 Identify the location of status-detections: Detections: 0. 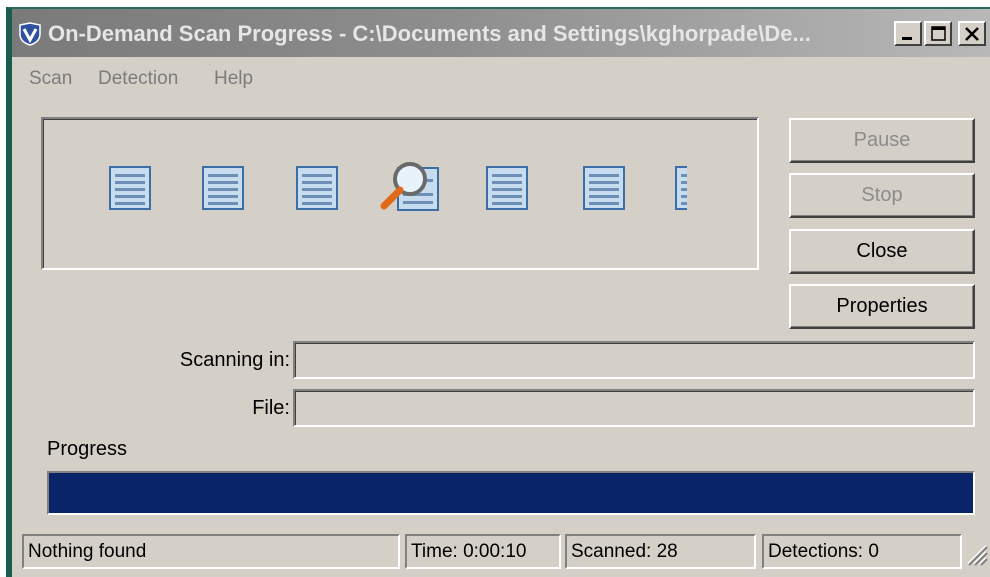
(862, 551).